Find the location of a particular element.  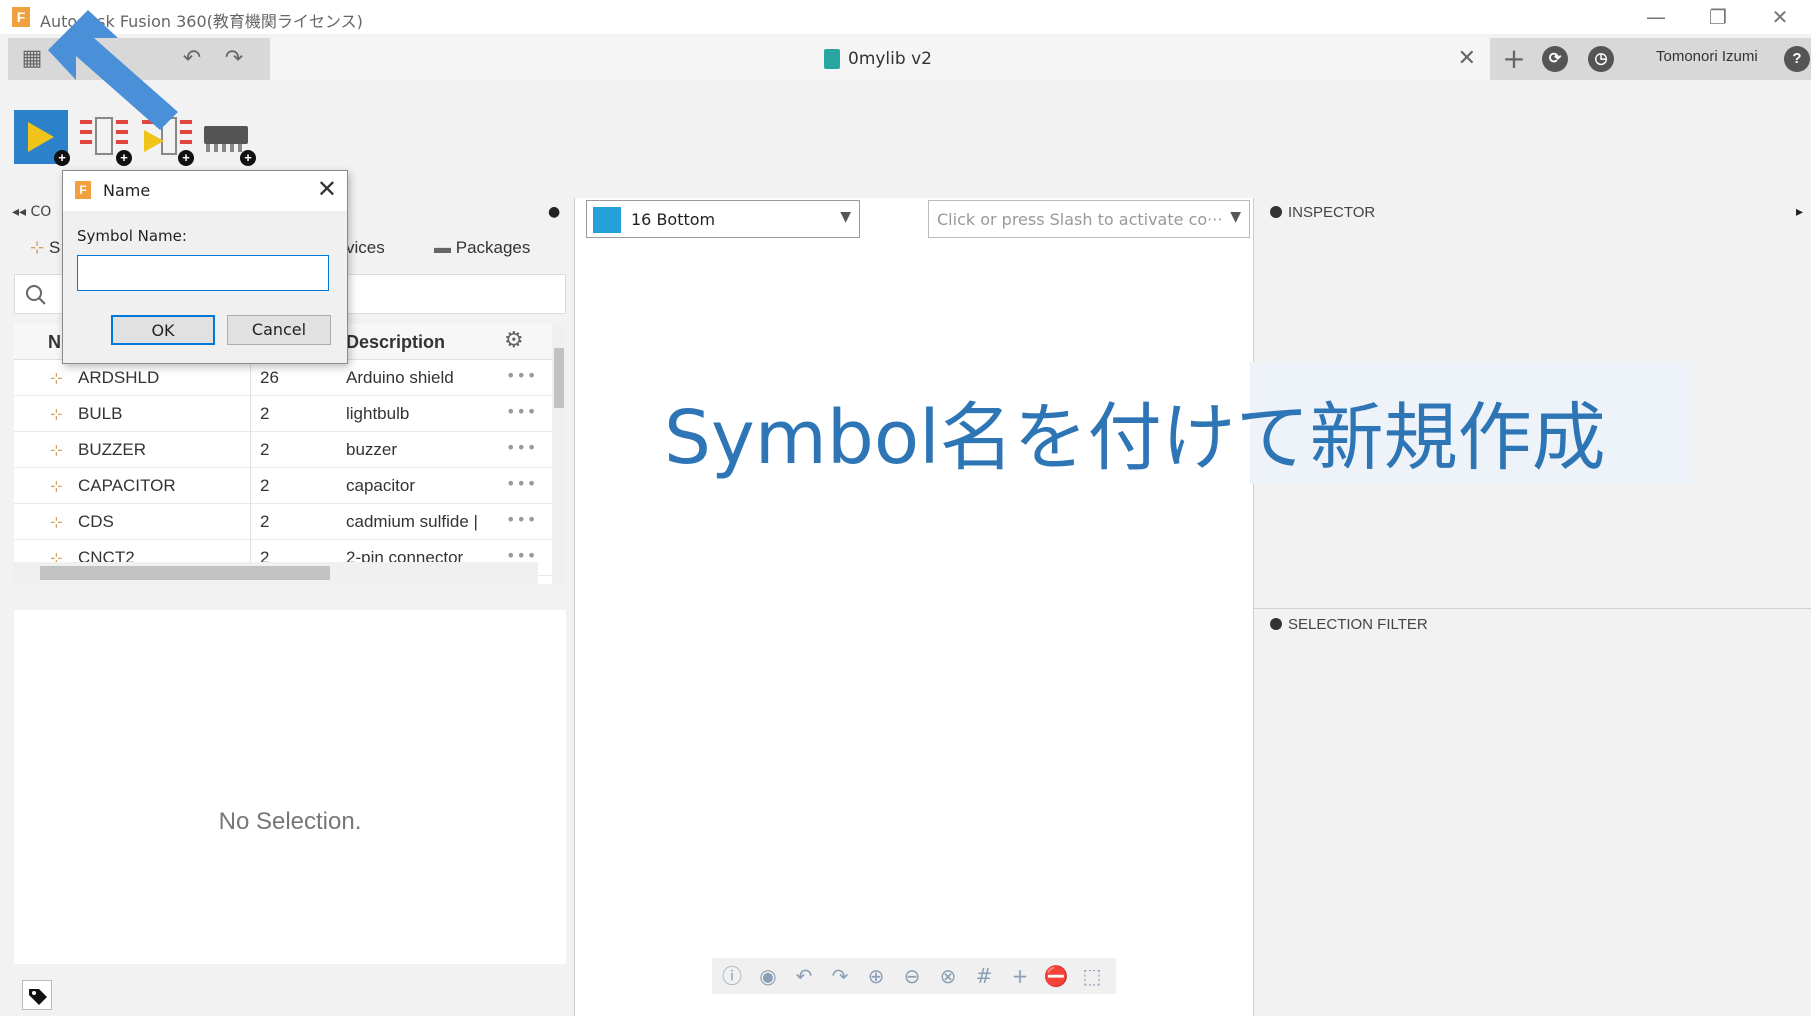

job-status-icon: ⟳ is located at coordinates (1555, 59).